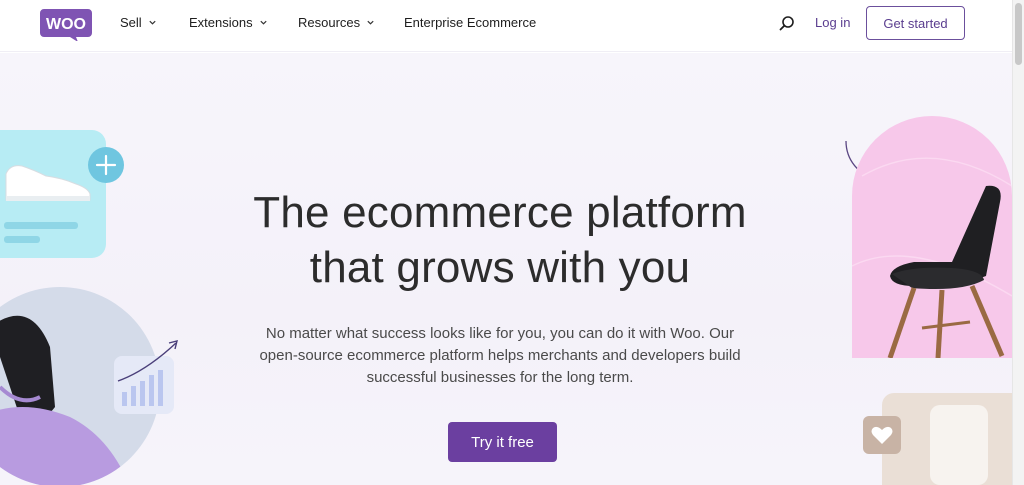  I want to click on nav-extensions-label: Extensions, so click(221, 22).